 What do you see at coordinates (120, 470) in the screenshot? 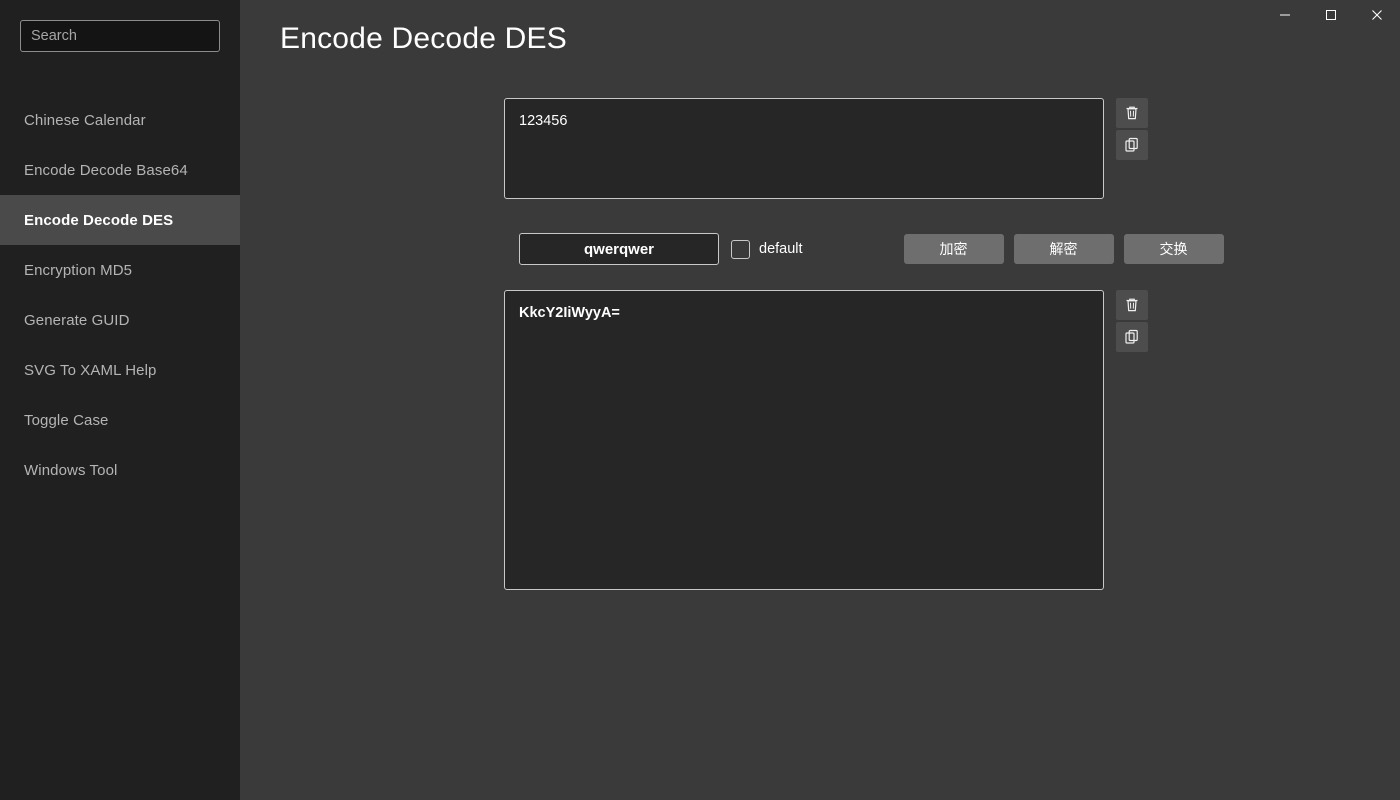
I see `sidebar-item-windows-tool: Windows Tool` at bounding box center [120, 470].